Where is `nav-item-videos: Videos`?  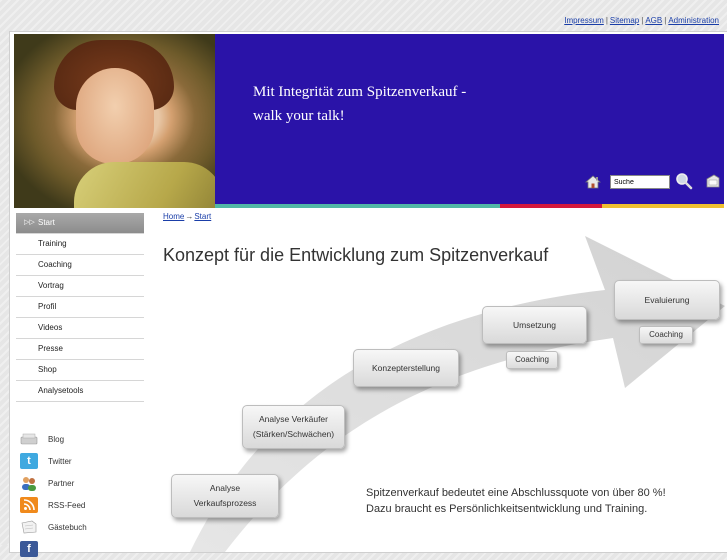 nav-item-videos: Videos is located at coordinates (80, 328).